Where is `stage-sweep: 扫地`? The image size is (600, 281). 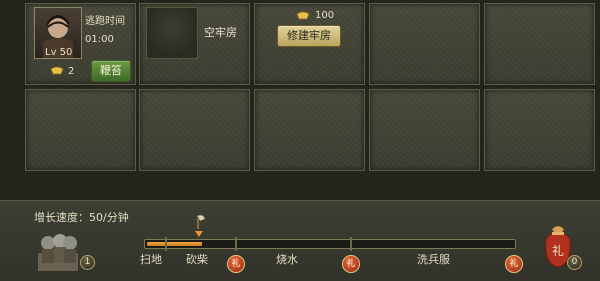 stage-sweep: 扫地 is located at coordinates (151, 259).